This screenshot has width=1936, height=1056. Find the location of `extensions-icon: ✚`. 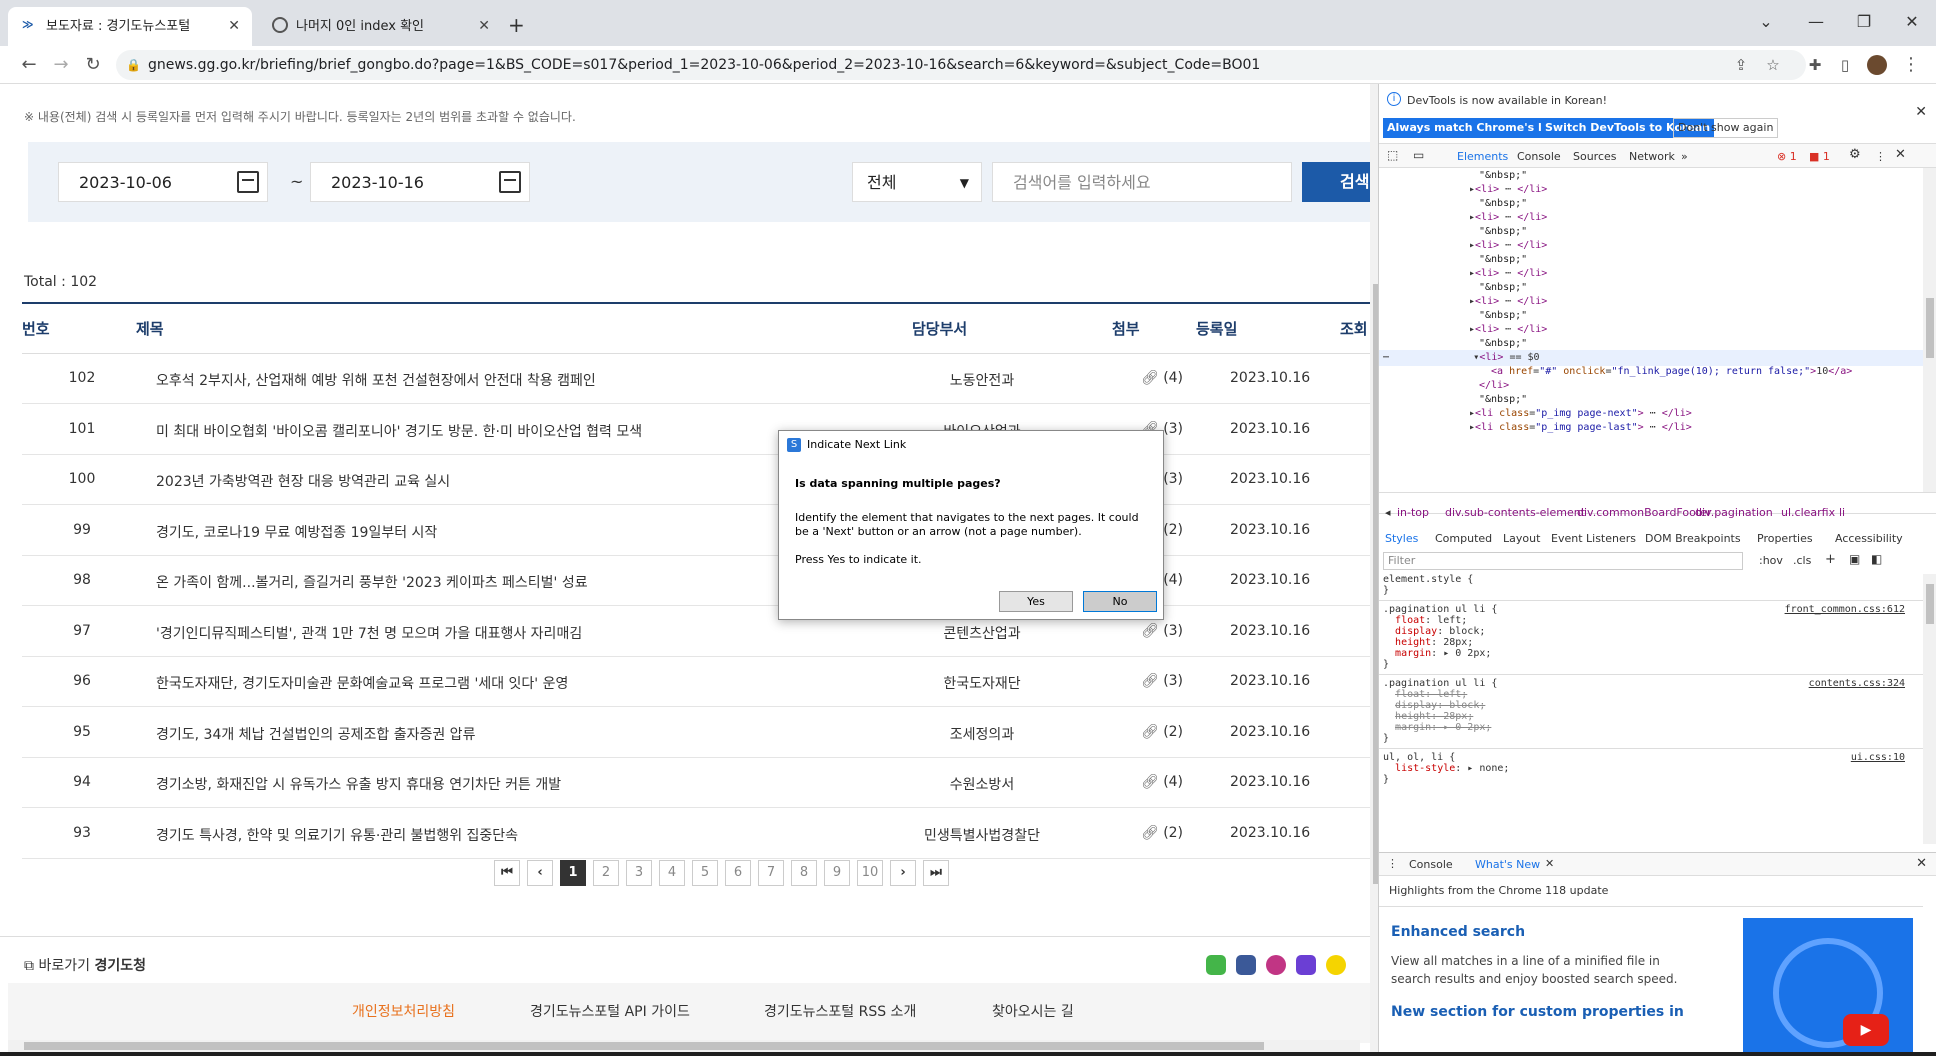

extensions-icon: ✚ is located at coordinates (1815, 65).